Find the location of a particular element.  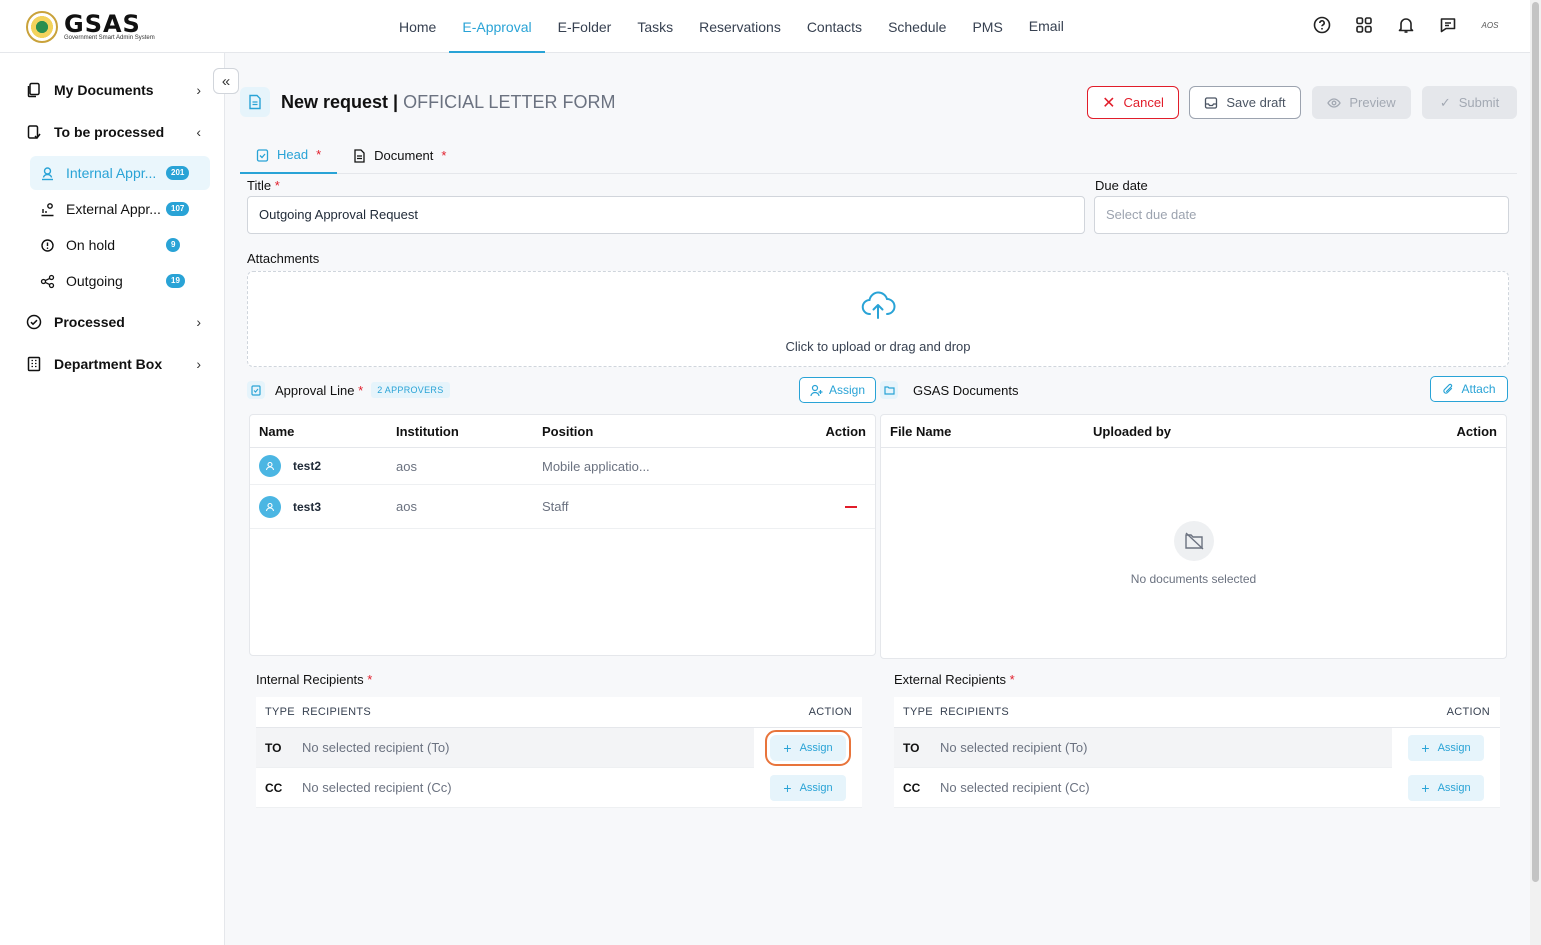

nav-contacts: Contacts is located at coordinates (834, 26).